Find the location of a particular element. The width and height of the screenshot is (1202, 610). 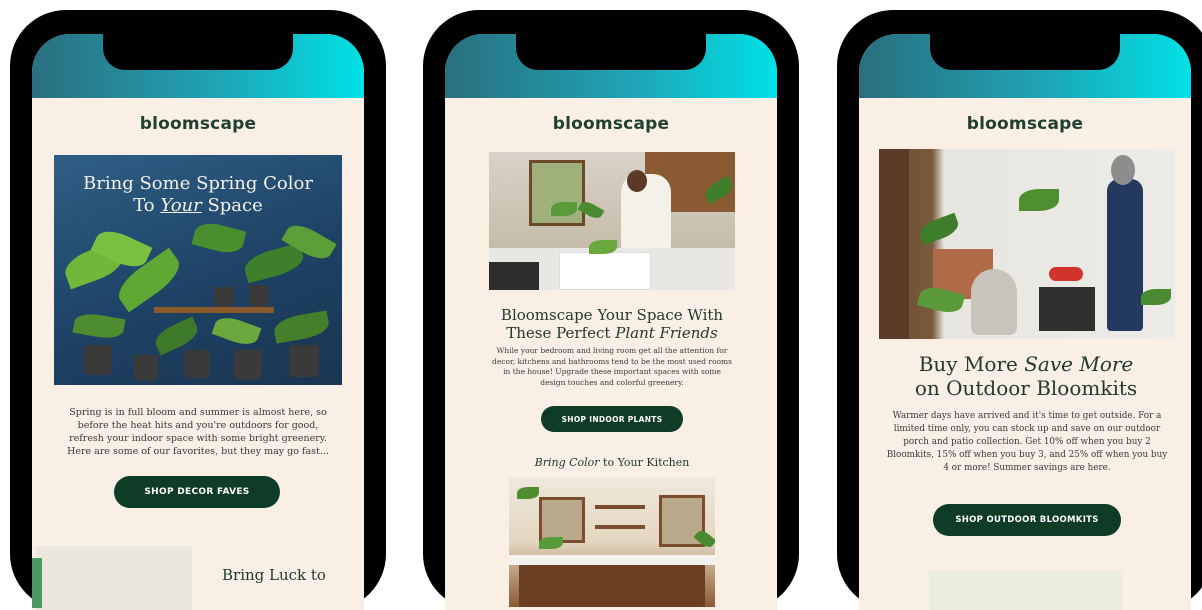

product-image-card is located at coordinates (114, 578).